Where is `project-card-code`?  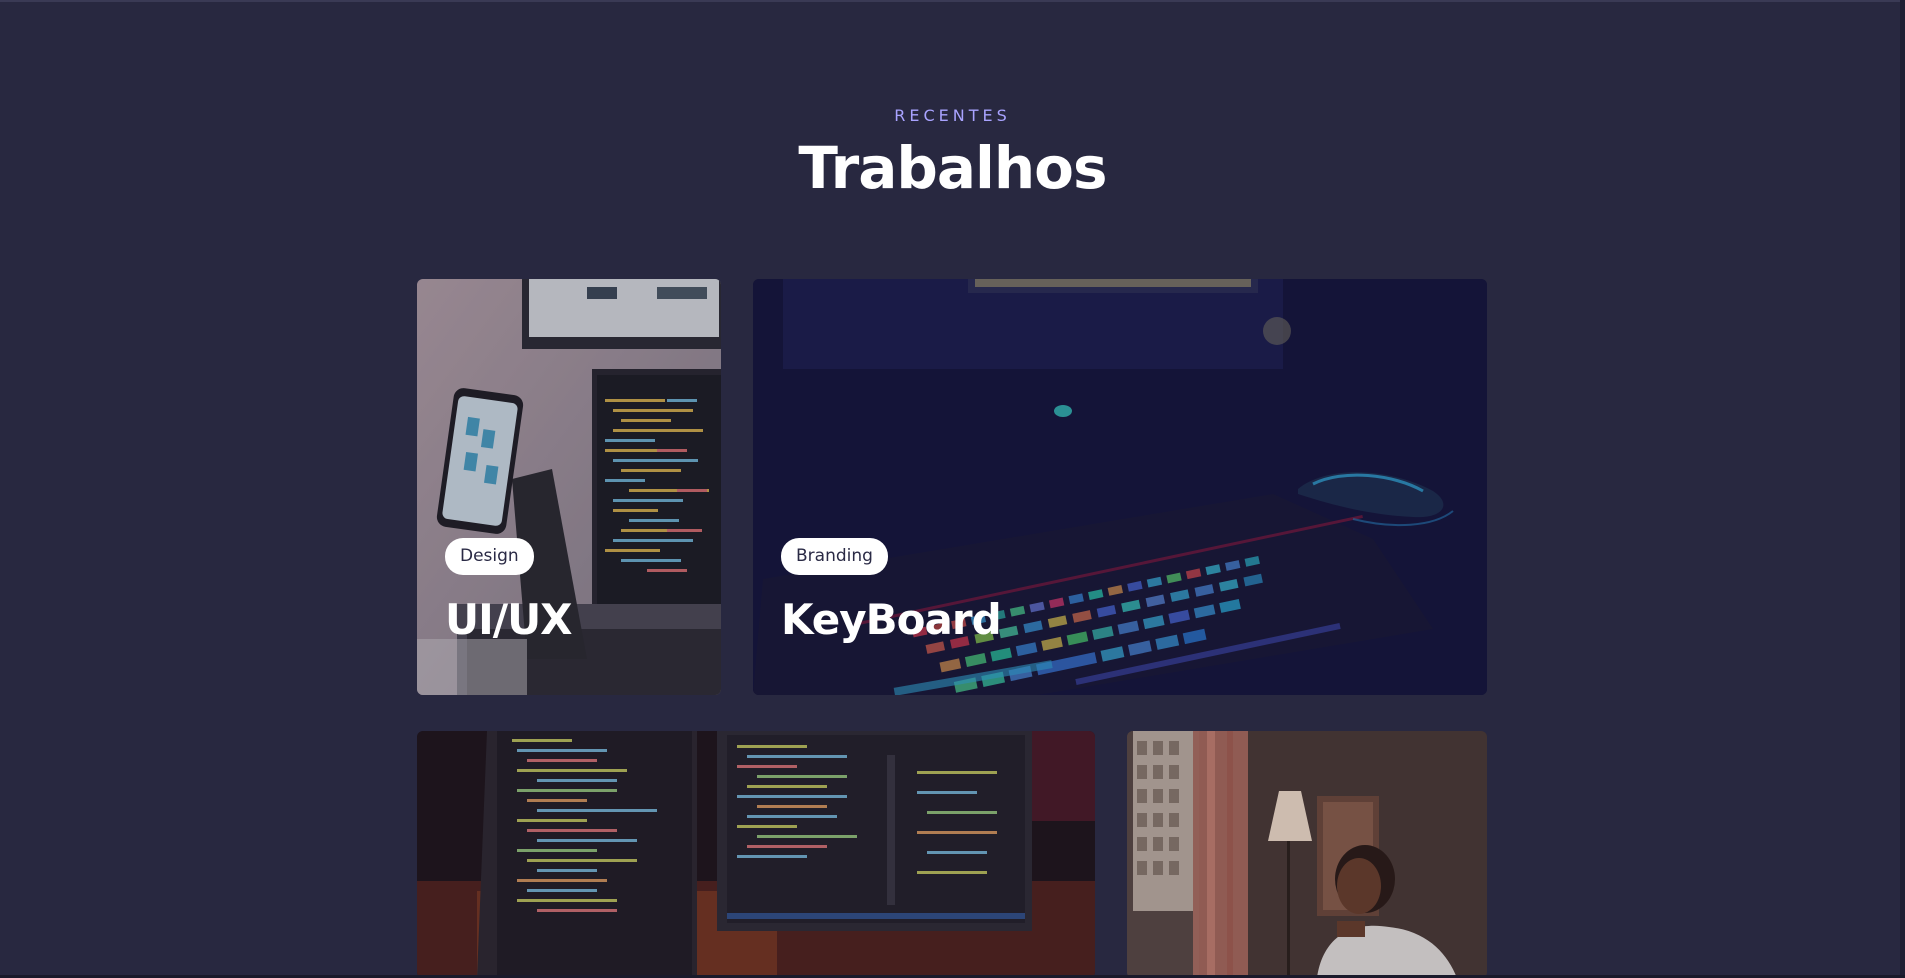
project-card-code is located at coordinates (756, 854).